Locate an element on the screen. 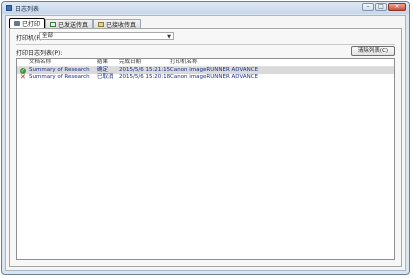 The width and height of the screenshot is (413, 278). title-bar: 日志列表 – □ × is located at coordinates (205, 8).